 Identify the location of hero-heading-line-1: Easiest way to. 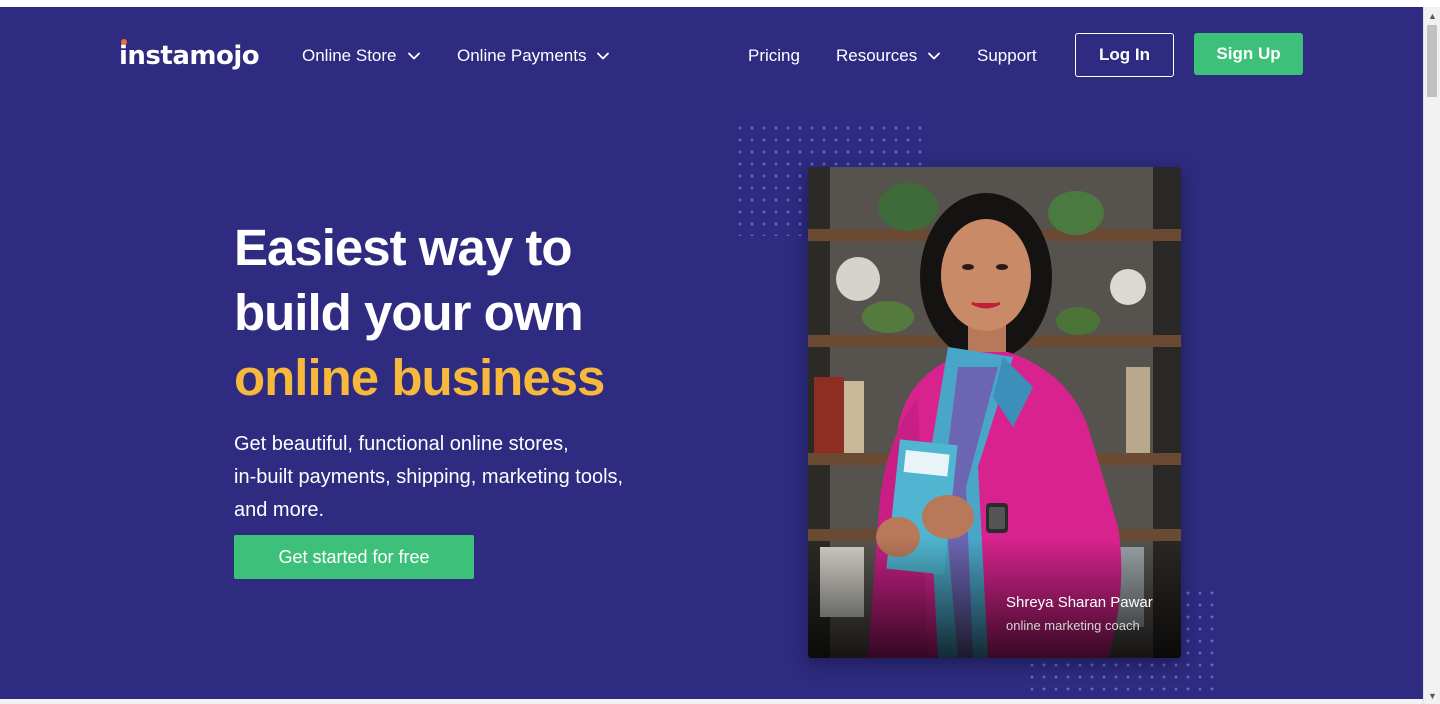
(403, 247).